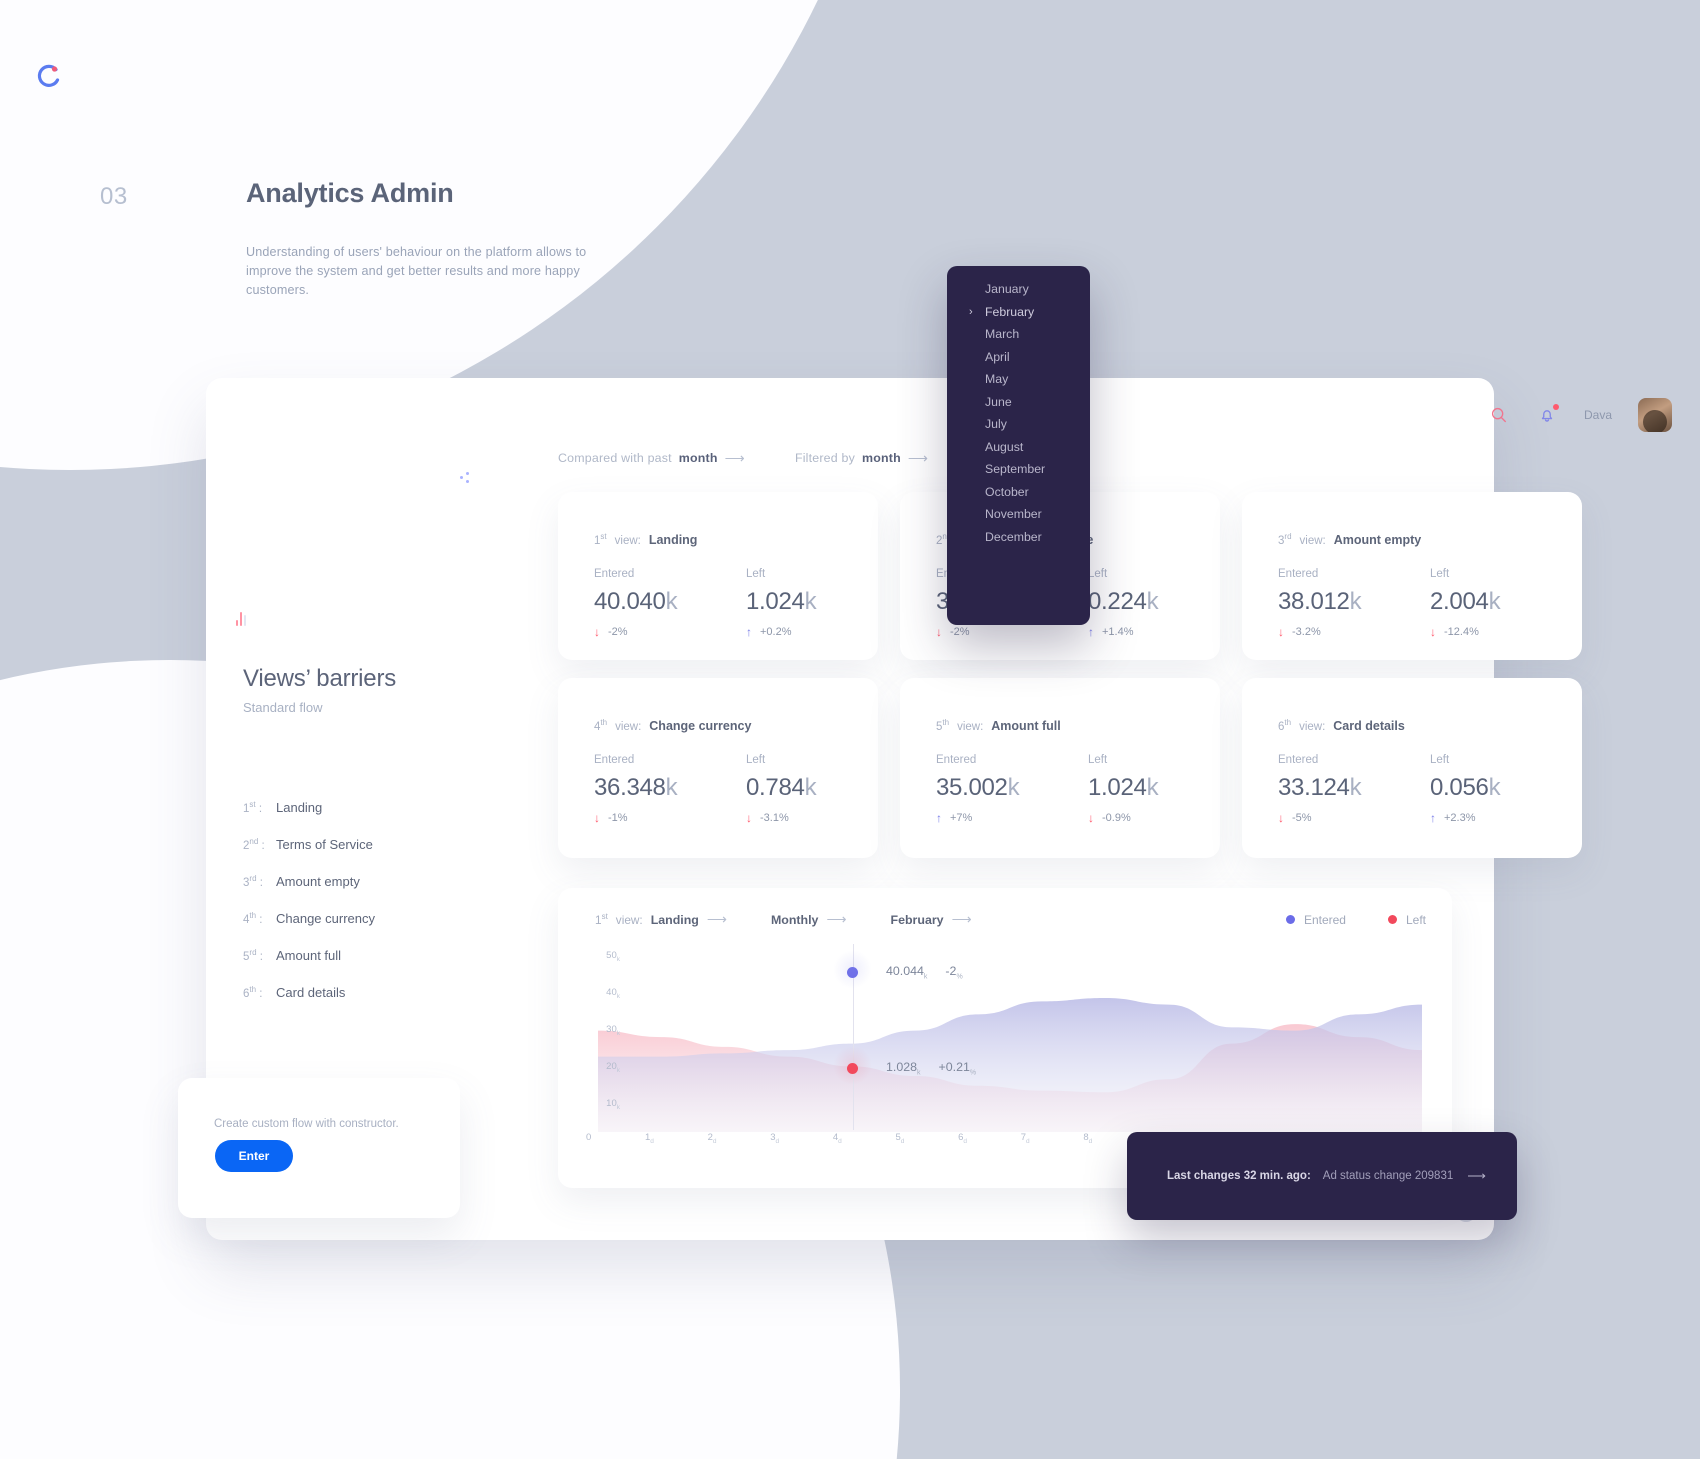 The width and height of the screenshot is (1700, 1459). Describe the element at coordinates (903, 1068) in the screenshot. I see `tooltip-value-left: 1.028k` at that location.